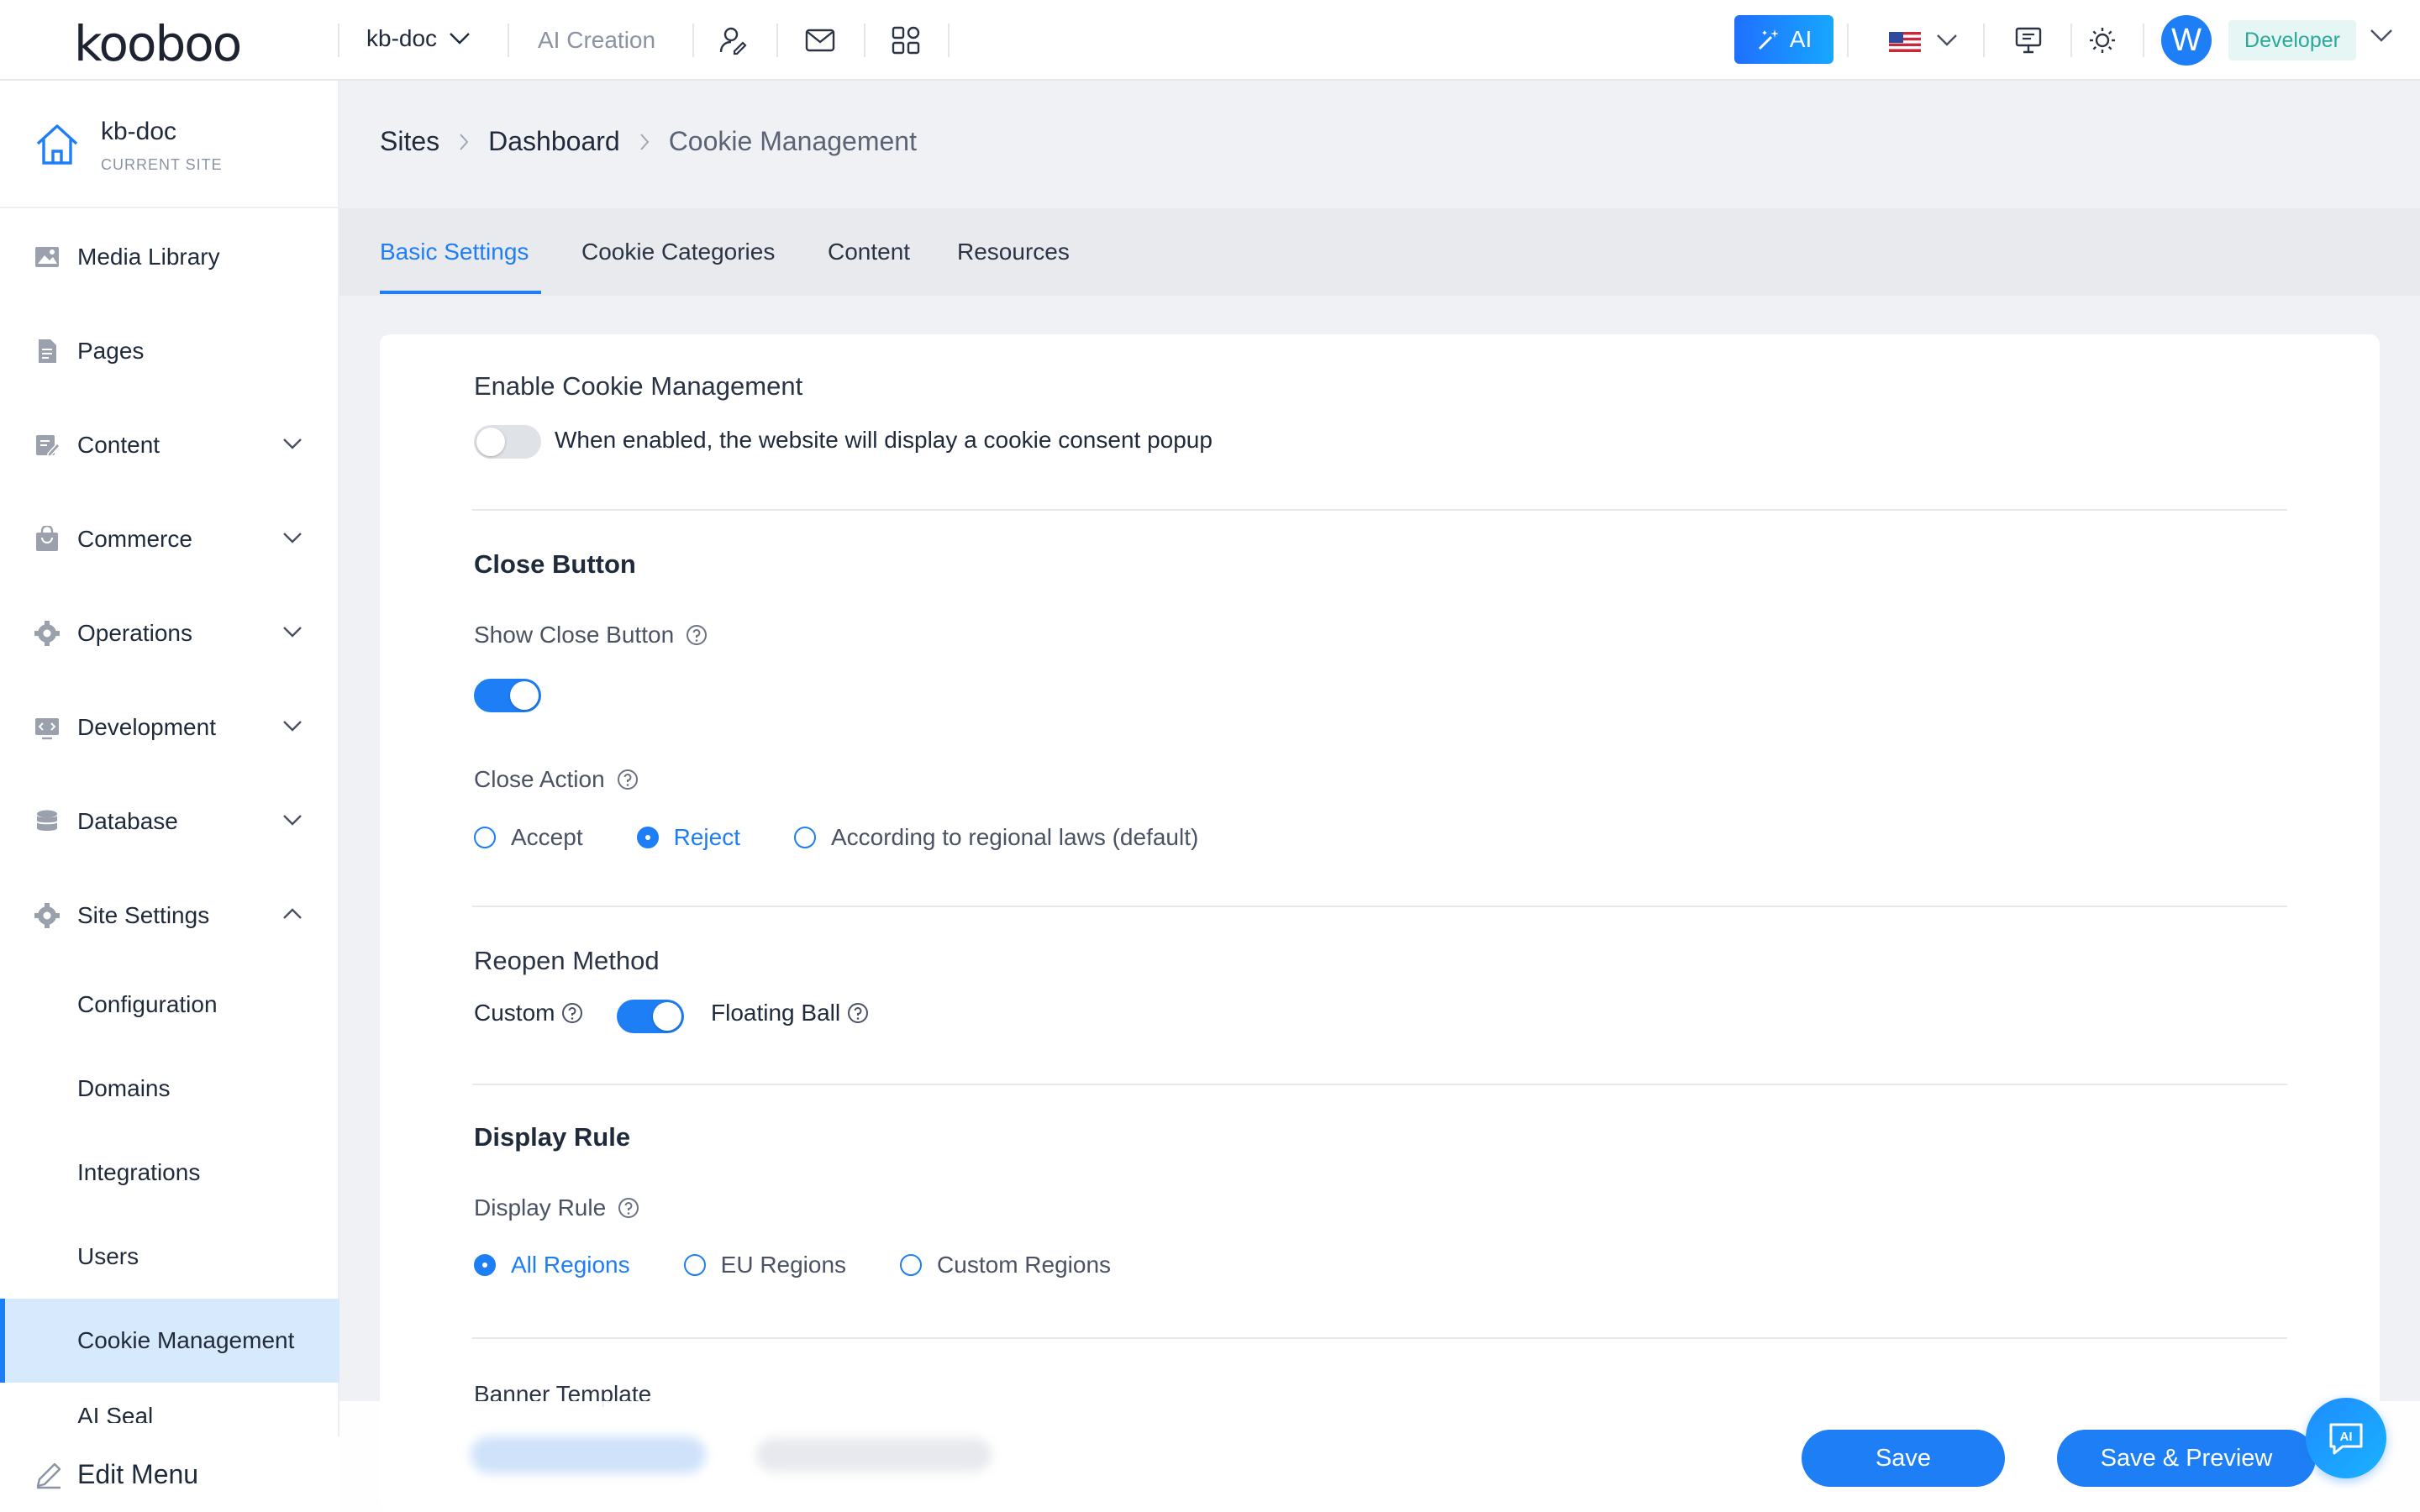 The width and height of the screenshot is (2420, 1512). I want to click on tab-content: Content, so click(869, 252).